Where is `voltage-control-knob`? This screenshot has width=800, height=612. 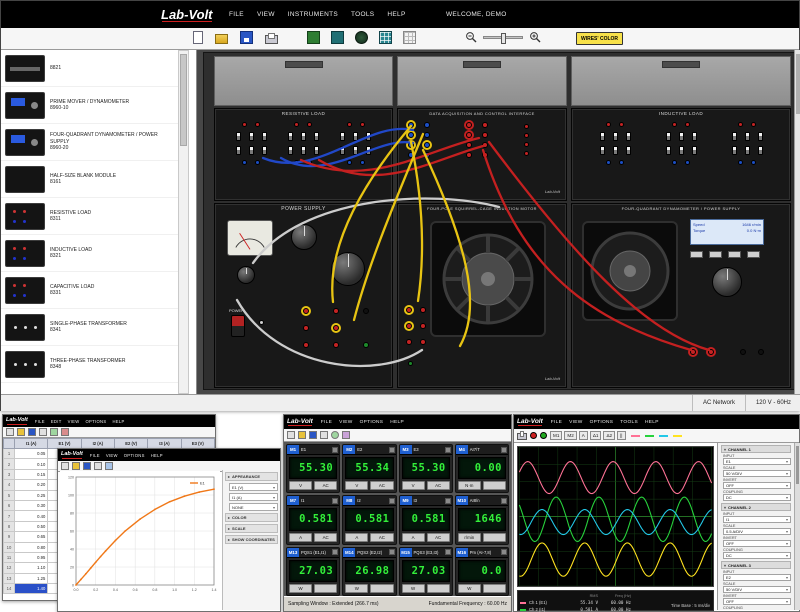 voltage-control-knob is located at coordinates (348, 269).